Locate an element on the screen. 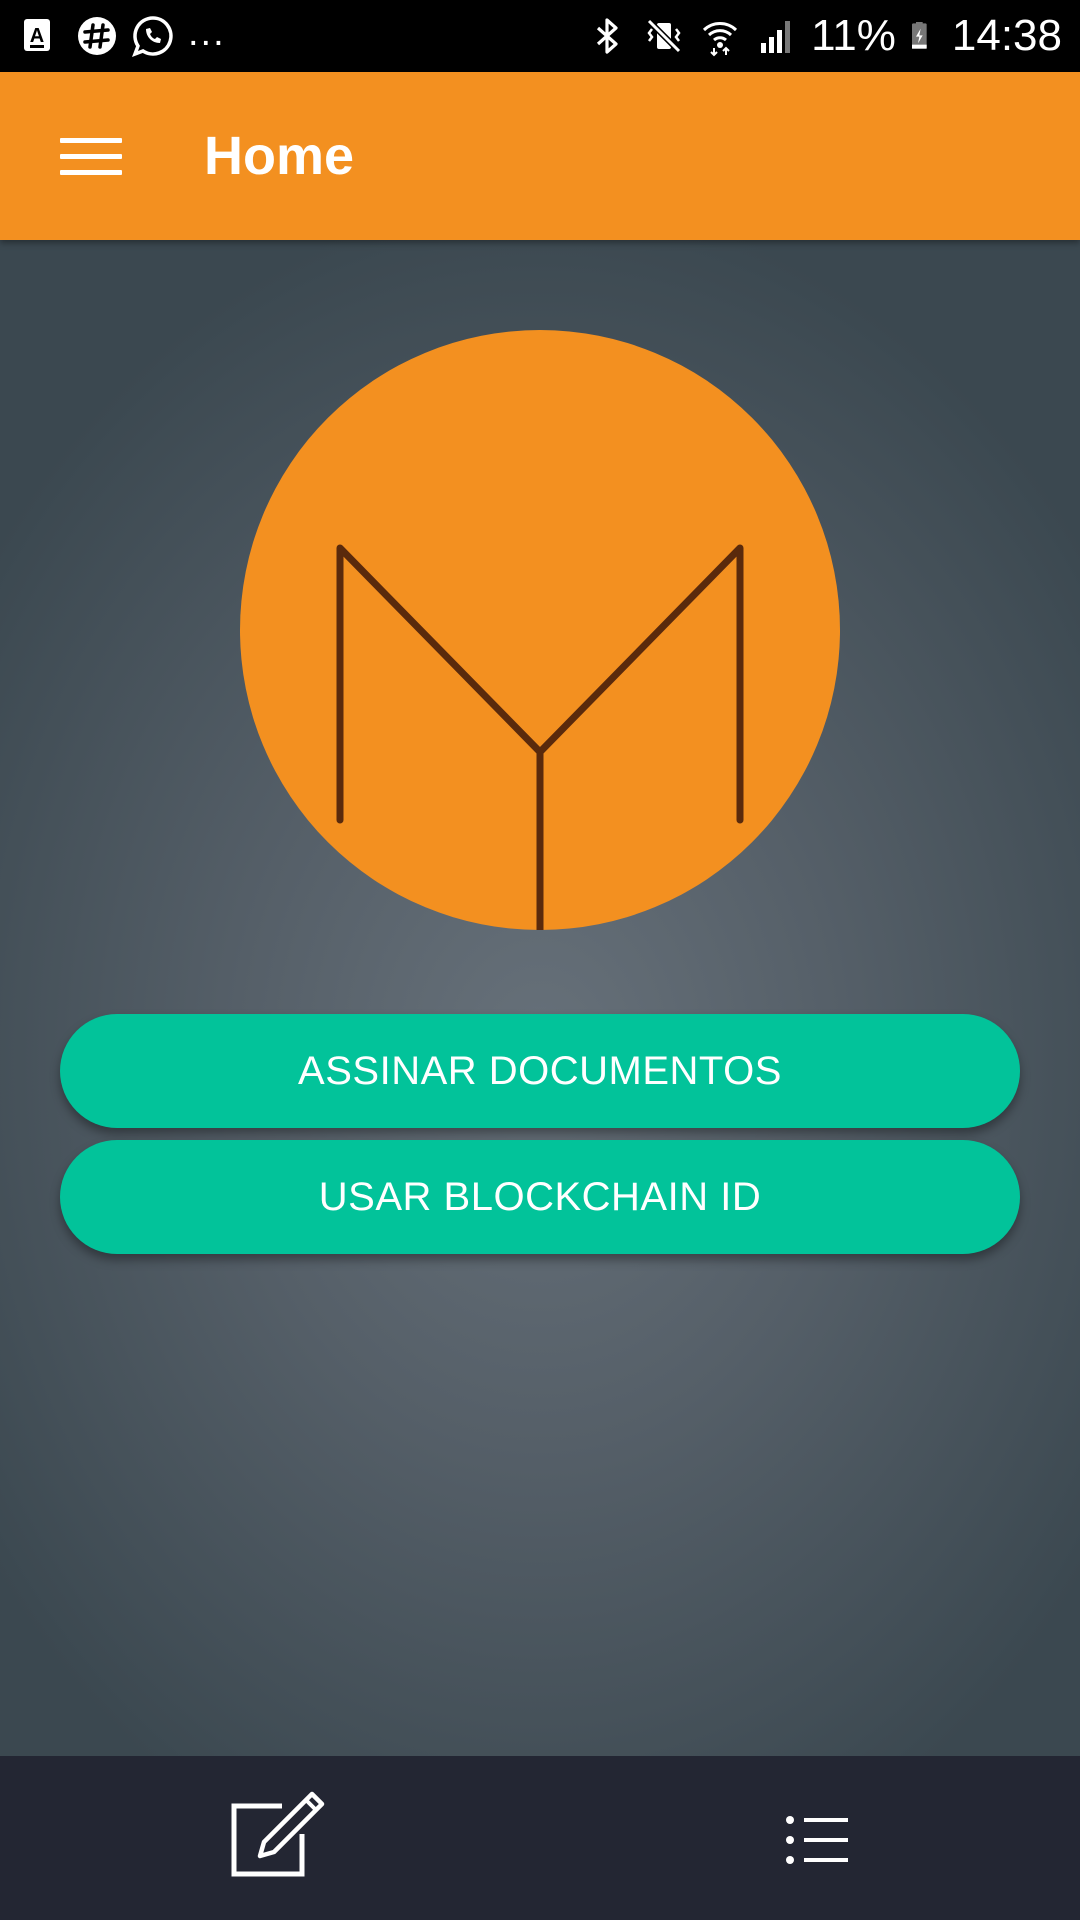 The image size is (1080, 1920). list-icon is located at coordinates (817, 1841).